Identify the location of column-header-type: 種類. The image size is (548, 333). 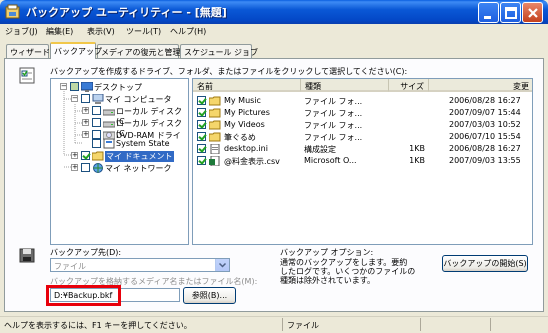
(345, 85).